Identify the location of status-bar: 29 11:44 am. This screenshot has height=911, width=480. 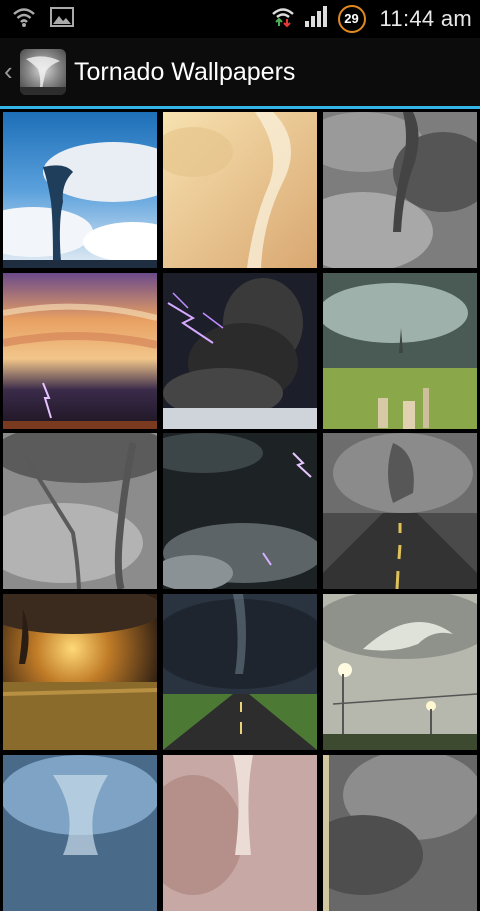
(240, 19).